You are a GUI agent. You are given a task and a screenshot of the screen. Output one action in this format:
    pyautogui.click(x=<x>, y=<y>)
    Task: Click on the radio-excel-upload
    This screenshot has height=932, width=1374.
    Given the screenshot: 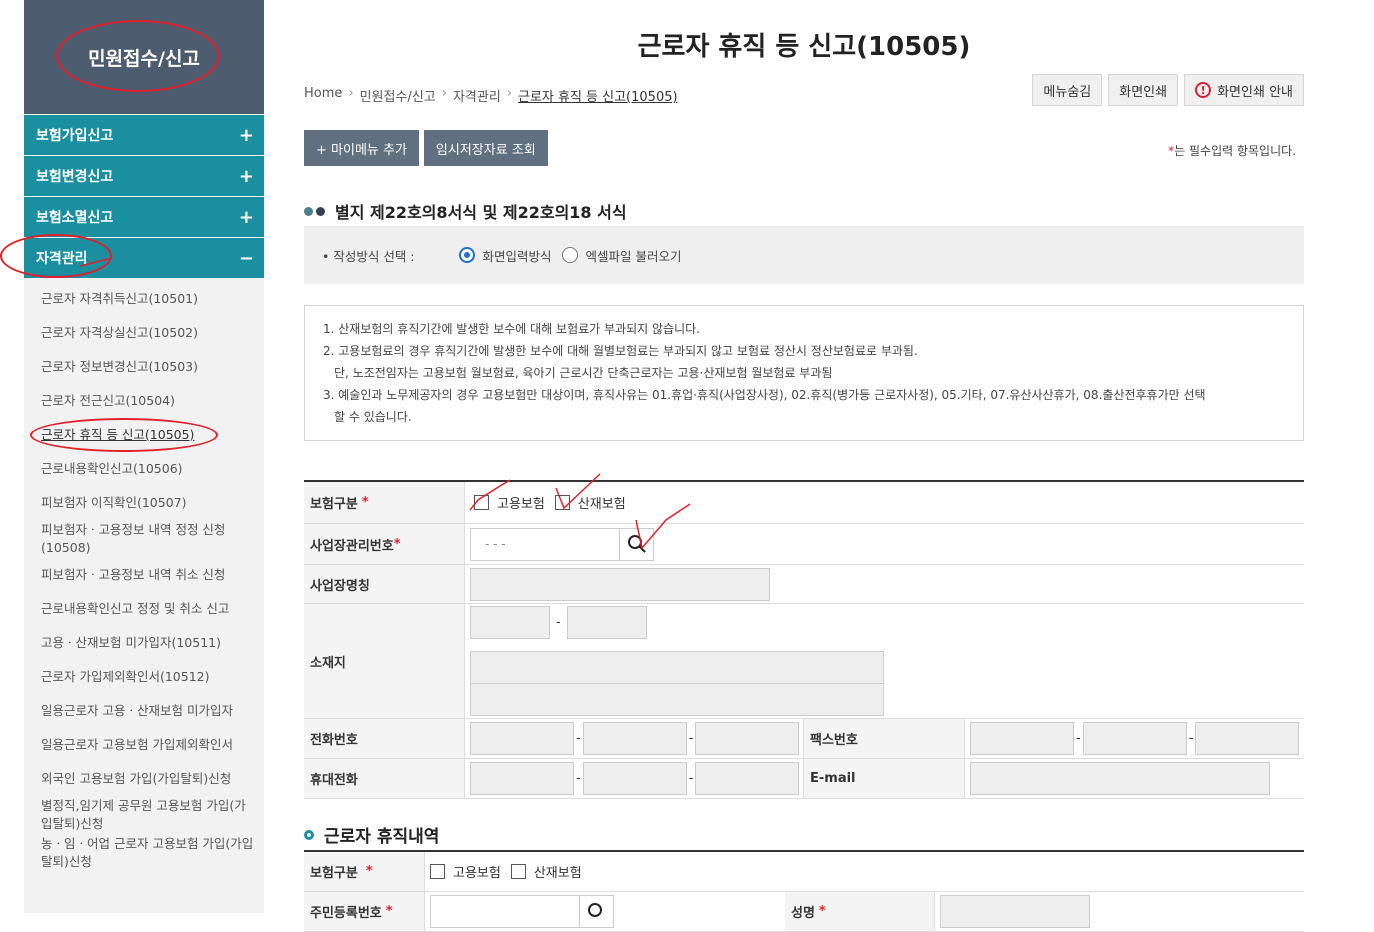 What is the action you would take?
    pyautogui.click(x=569, y=255)
    